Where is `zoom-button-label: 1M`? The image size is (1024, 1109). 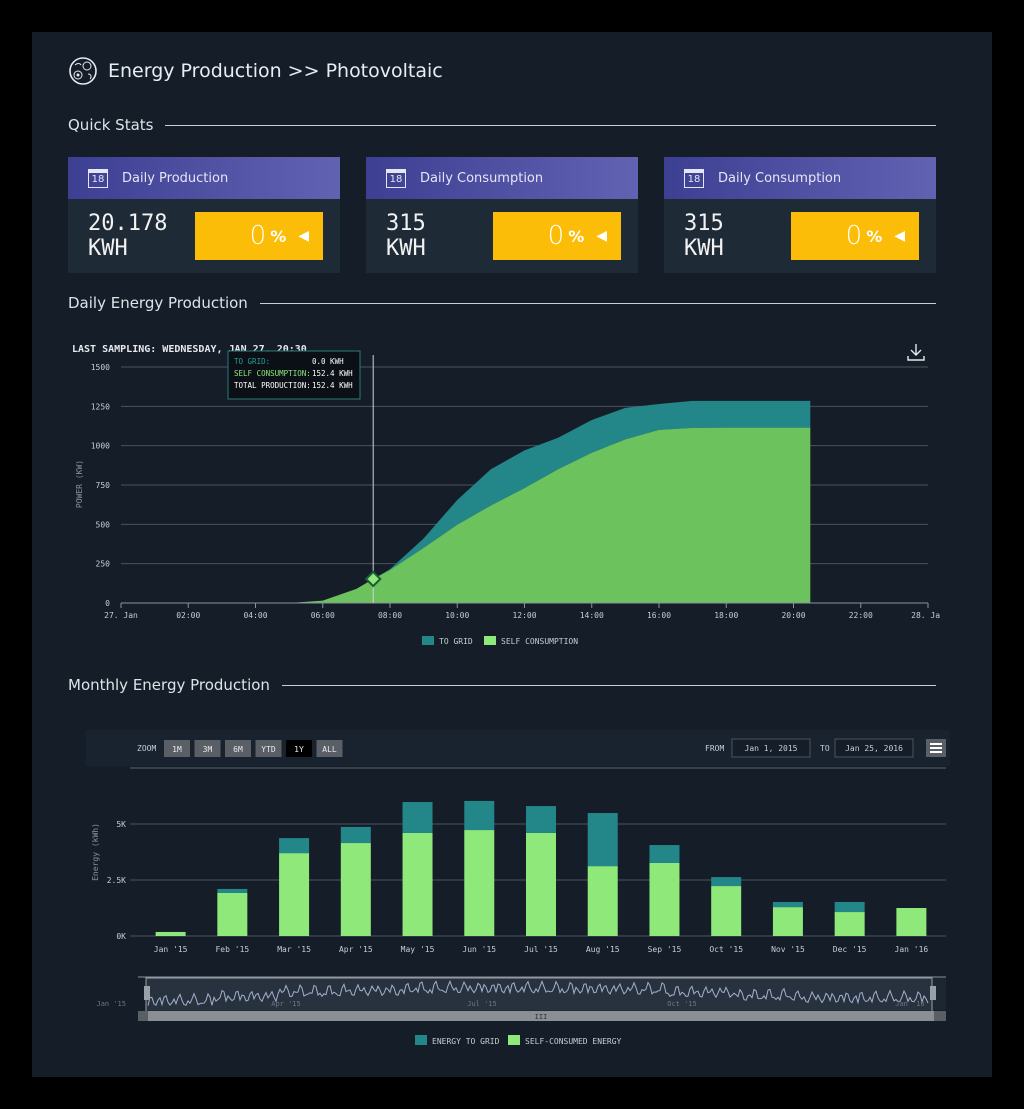
zoom-button-label: 1M is located at coordinates (177, 749).